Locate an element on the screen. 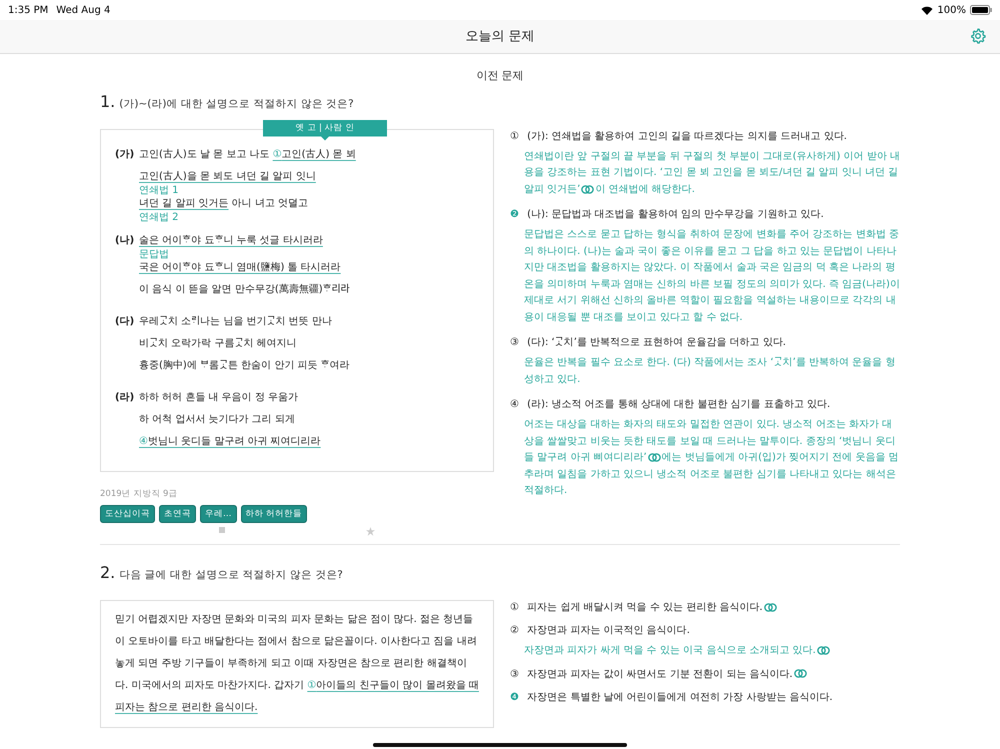  poem-line: 이 음식 이 뜯을 알면 만수무강(萬壽無疆)ᄒᆞ리라 is located at coordinates (244, 289).